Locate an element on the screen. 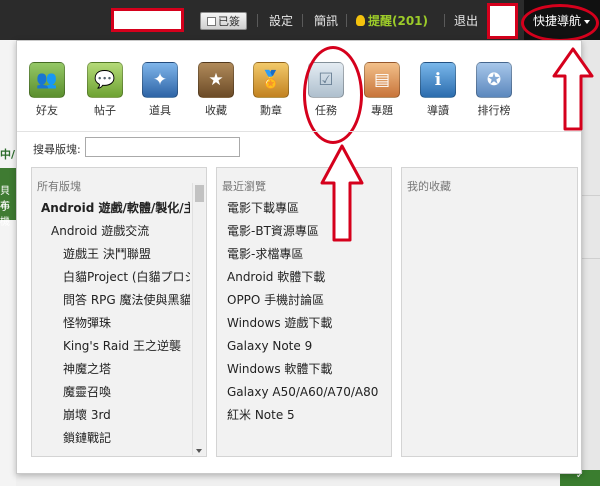 Image resolution: width=600 pixels, height=486 pixels. list-item: 白貓Project (白貓プロジ is located at coordinates (111, 277).